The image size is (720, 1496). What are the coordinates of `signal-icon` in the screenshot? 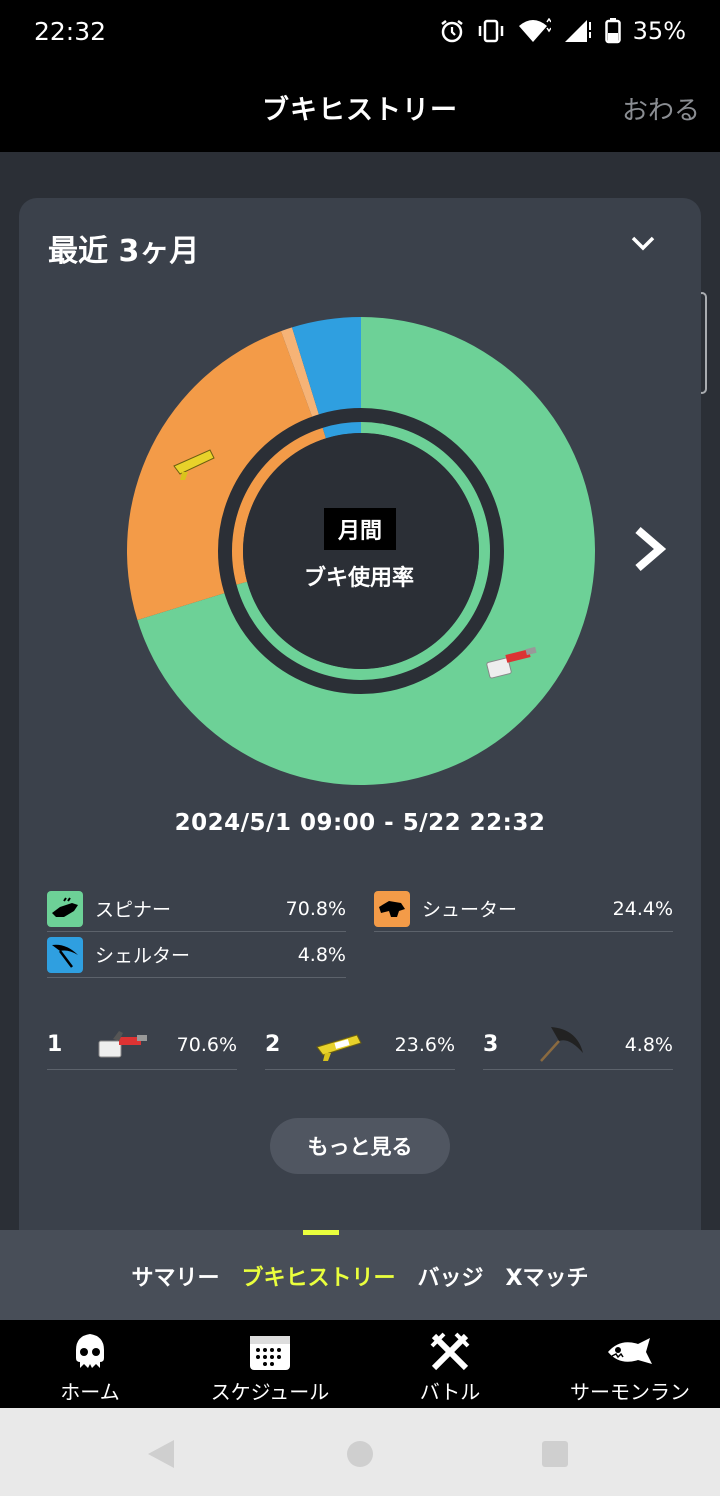 It's located at (577, 31).